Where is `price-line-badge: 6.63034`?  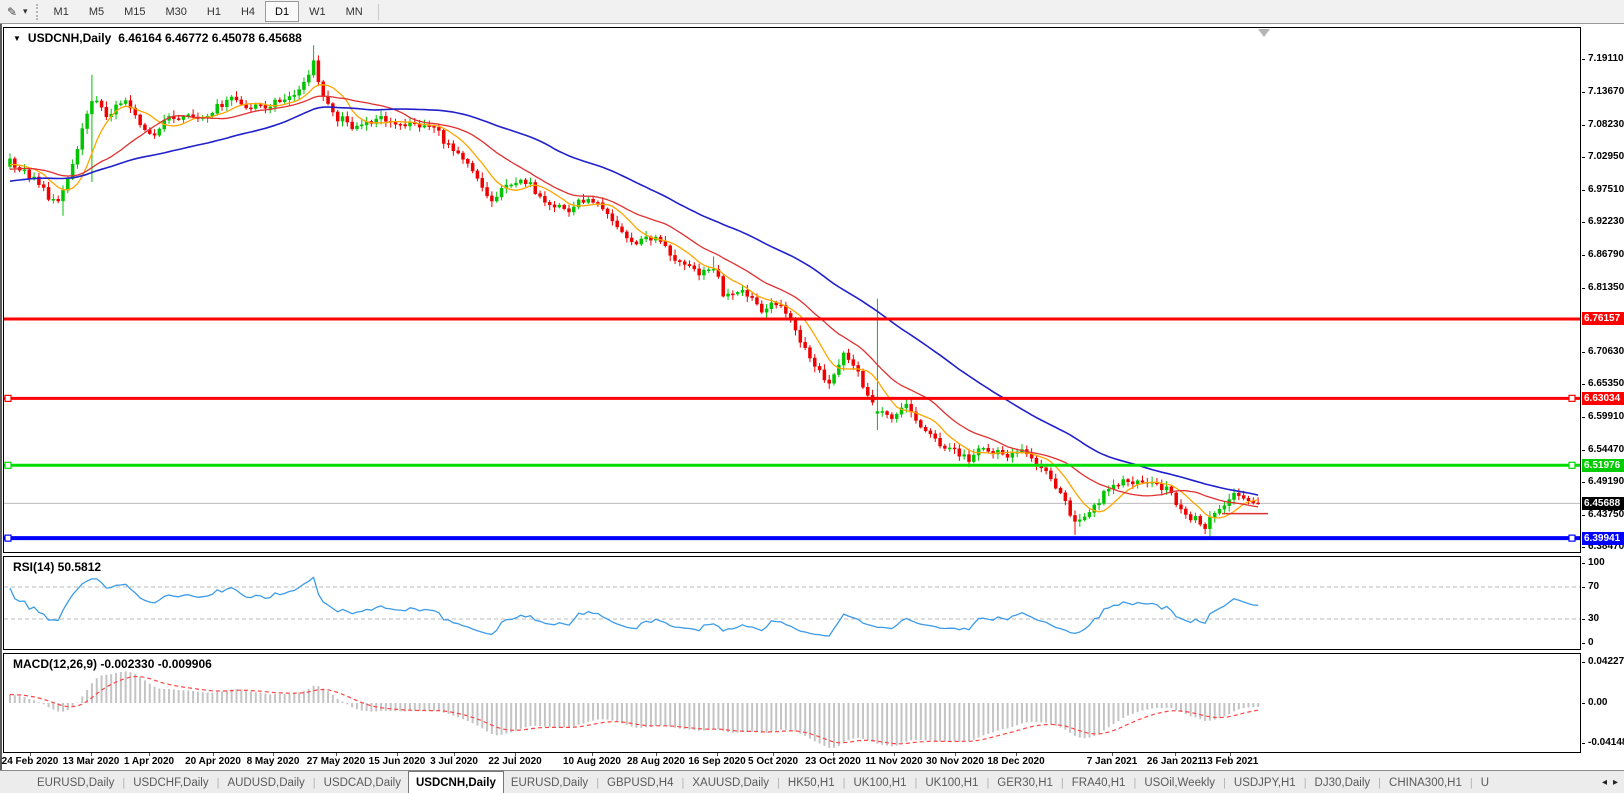 price-line-badge: 6.63034 is located at coordinates (1603, 398).